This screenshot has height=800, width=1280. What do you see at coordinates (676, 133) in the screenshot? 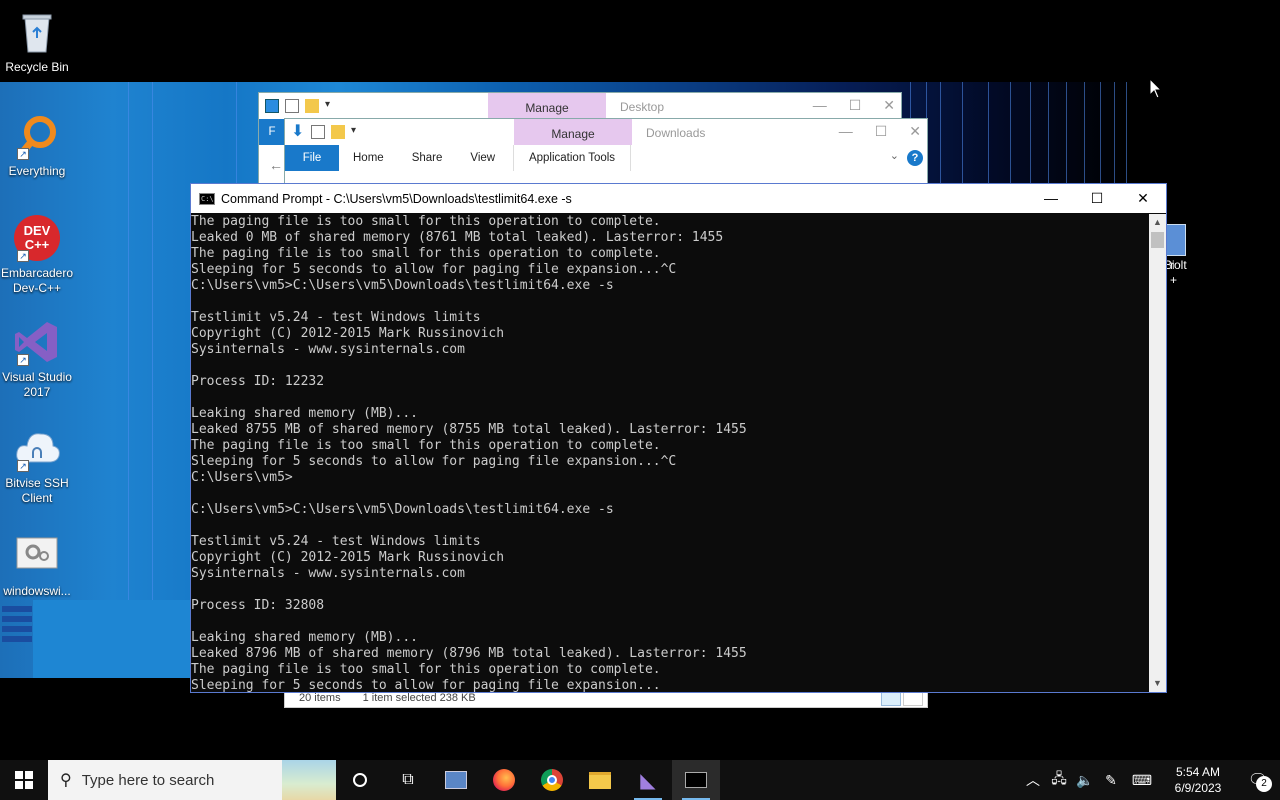
I see `window-title: Downloads` at bounding box center [676, 133].